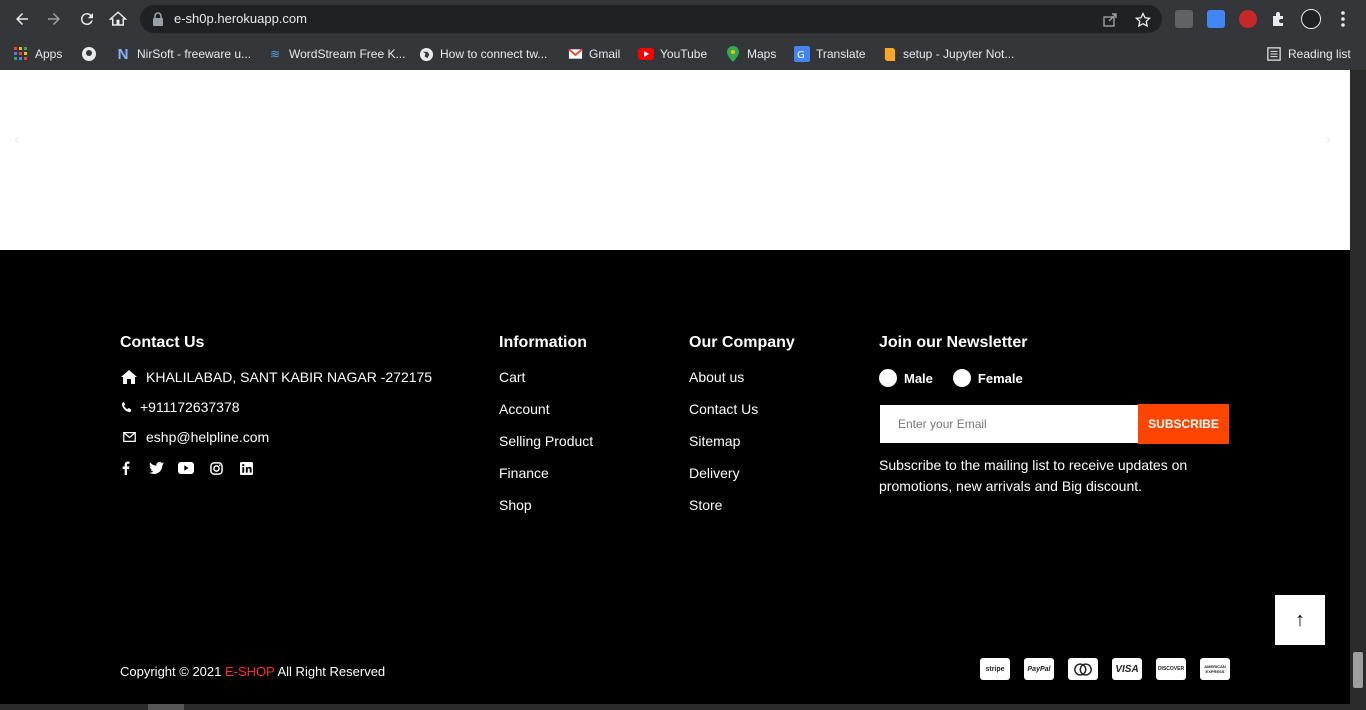  I want to click on carousel-next-icon: ›, so click(1329, 140).